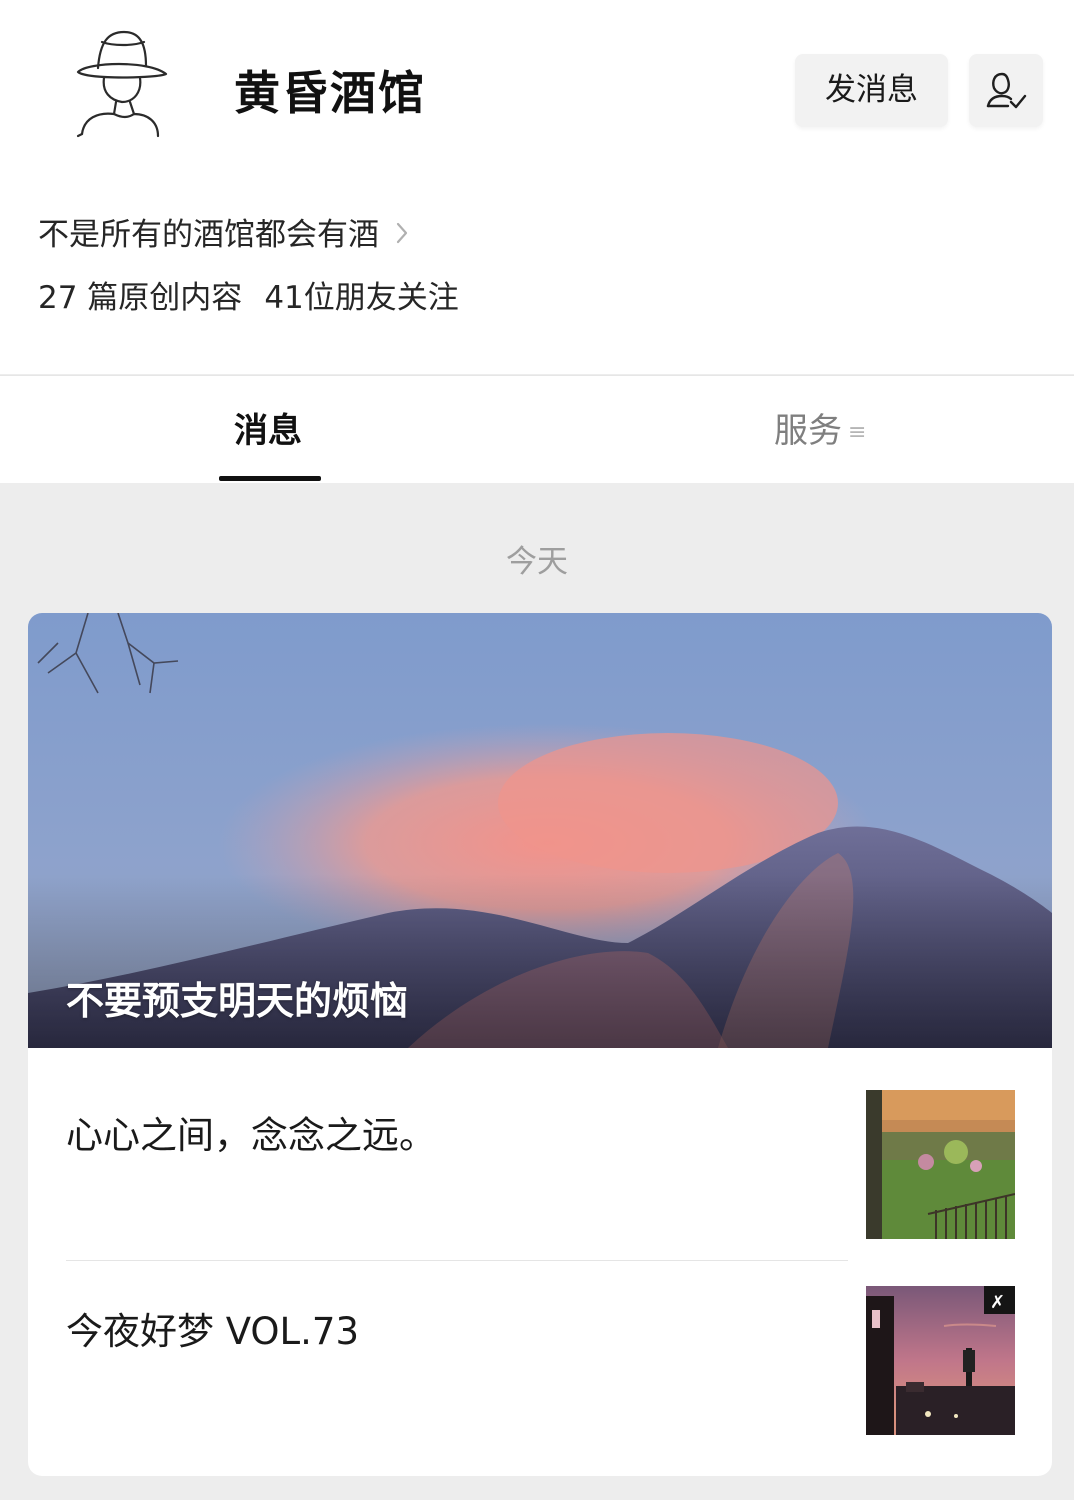 Image resolution: width=1074 pixels, height=1500 pixels. What do you see at coordinates (270, 478) in the screenshot?
I see `active-tab-indicator` at bounding box center [270, 478].